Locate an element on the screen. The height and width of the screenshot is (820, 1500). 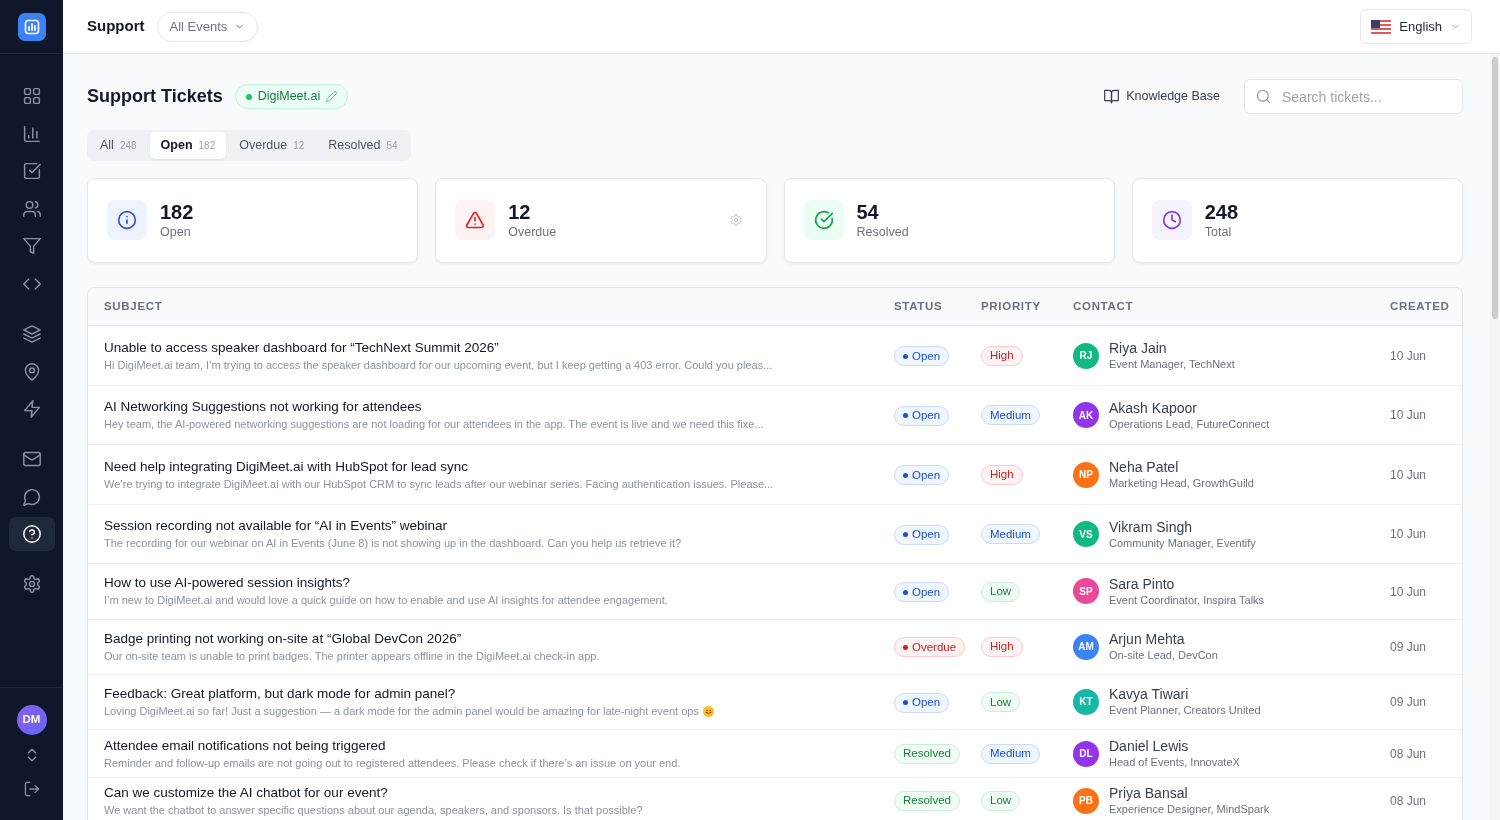
contact-name: Arjun Mehta is located at coordinates (1147, 639).